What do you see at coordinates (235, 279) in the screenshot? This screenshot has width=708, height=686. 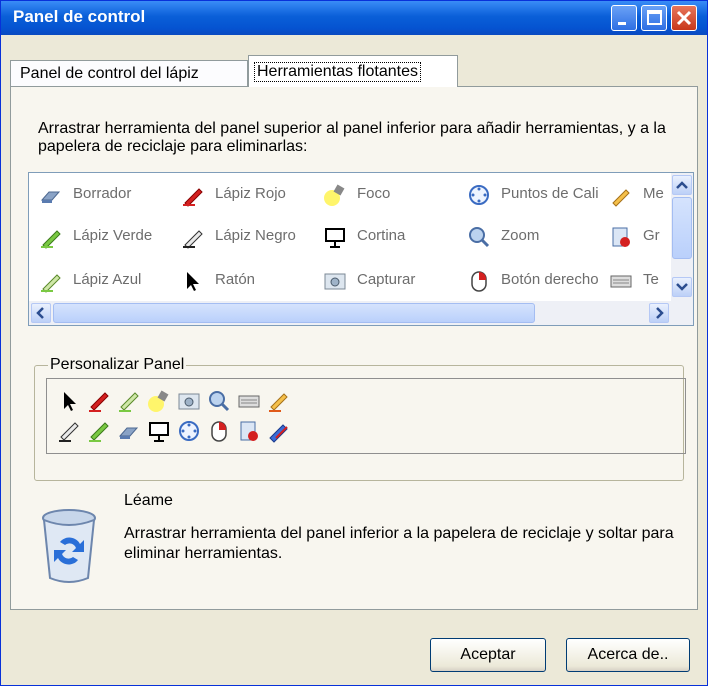 I see `tool-label: Ratón` at bounding box center [235, 279].